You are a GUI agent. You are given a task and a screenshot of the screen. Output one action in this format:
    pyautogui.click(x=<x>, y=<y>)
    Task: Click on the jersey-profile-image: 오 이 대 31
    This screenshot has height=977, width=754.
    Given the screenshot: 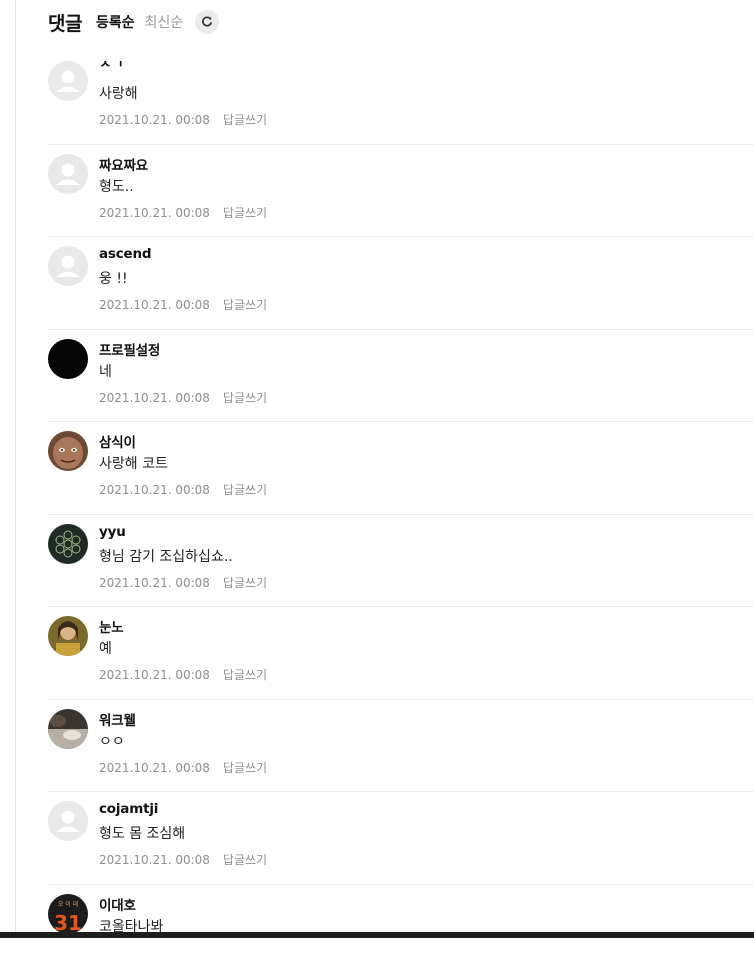 What is the action you would take?
    pyautogui.click(x=68, y=914)
    